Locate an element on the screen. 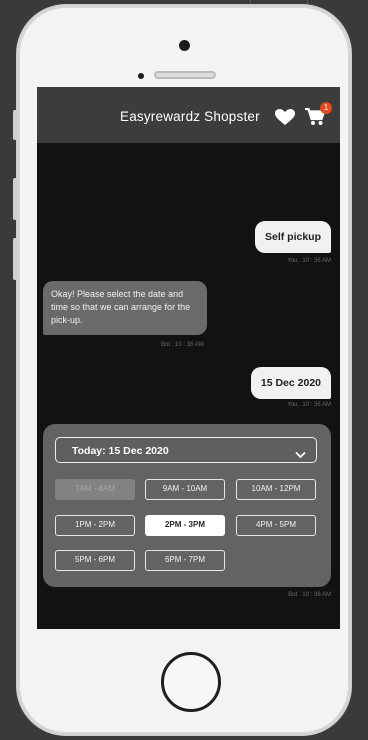 The width and height of the screenshot is (368, 740). mute-switch is located at coordinates (15, 125).